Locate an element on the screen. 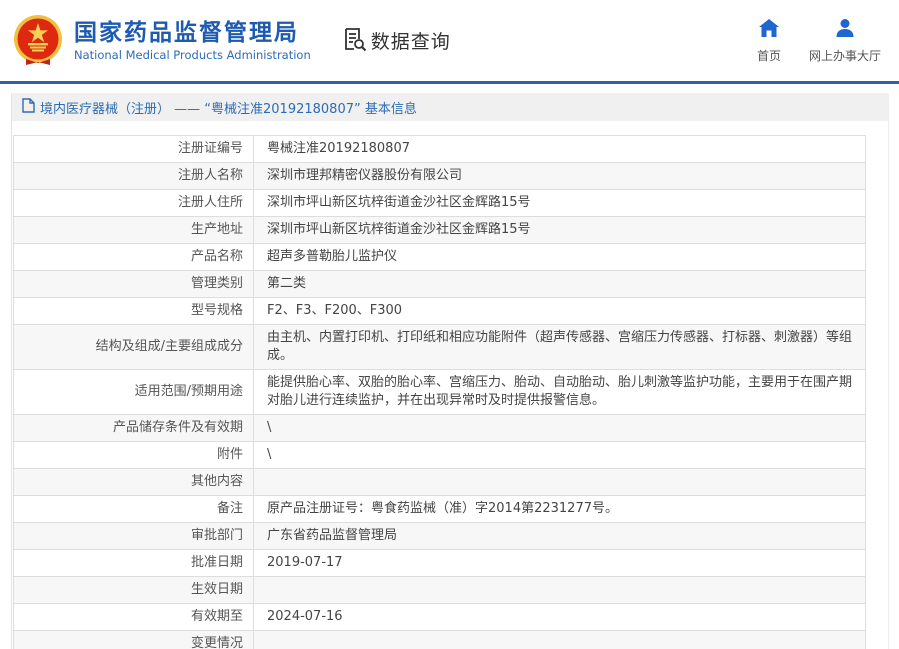 Image resolution: width=899 pixels, height=649 pixels. table-row: 有效期至 2024-07-16 is located at coordinates (439, 617).